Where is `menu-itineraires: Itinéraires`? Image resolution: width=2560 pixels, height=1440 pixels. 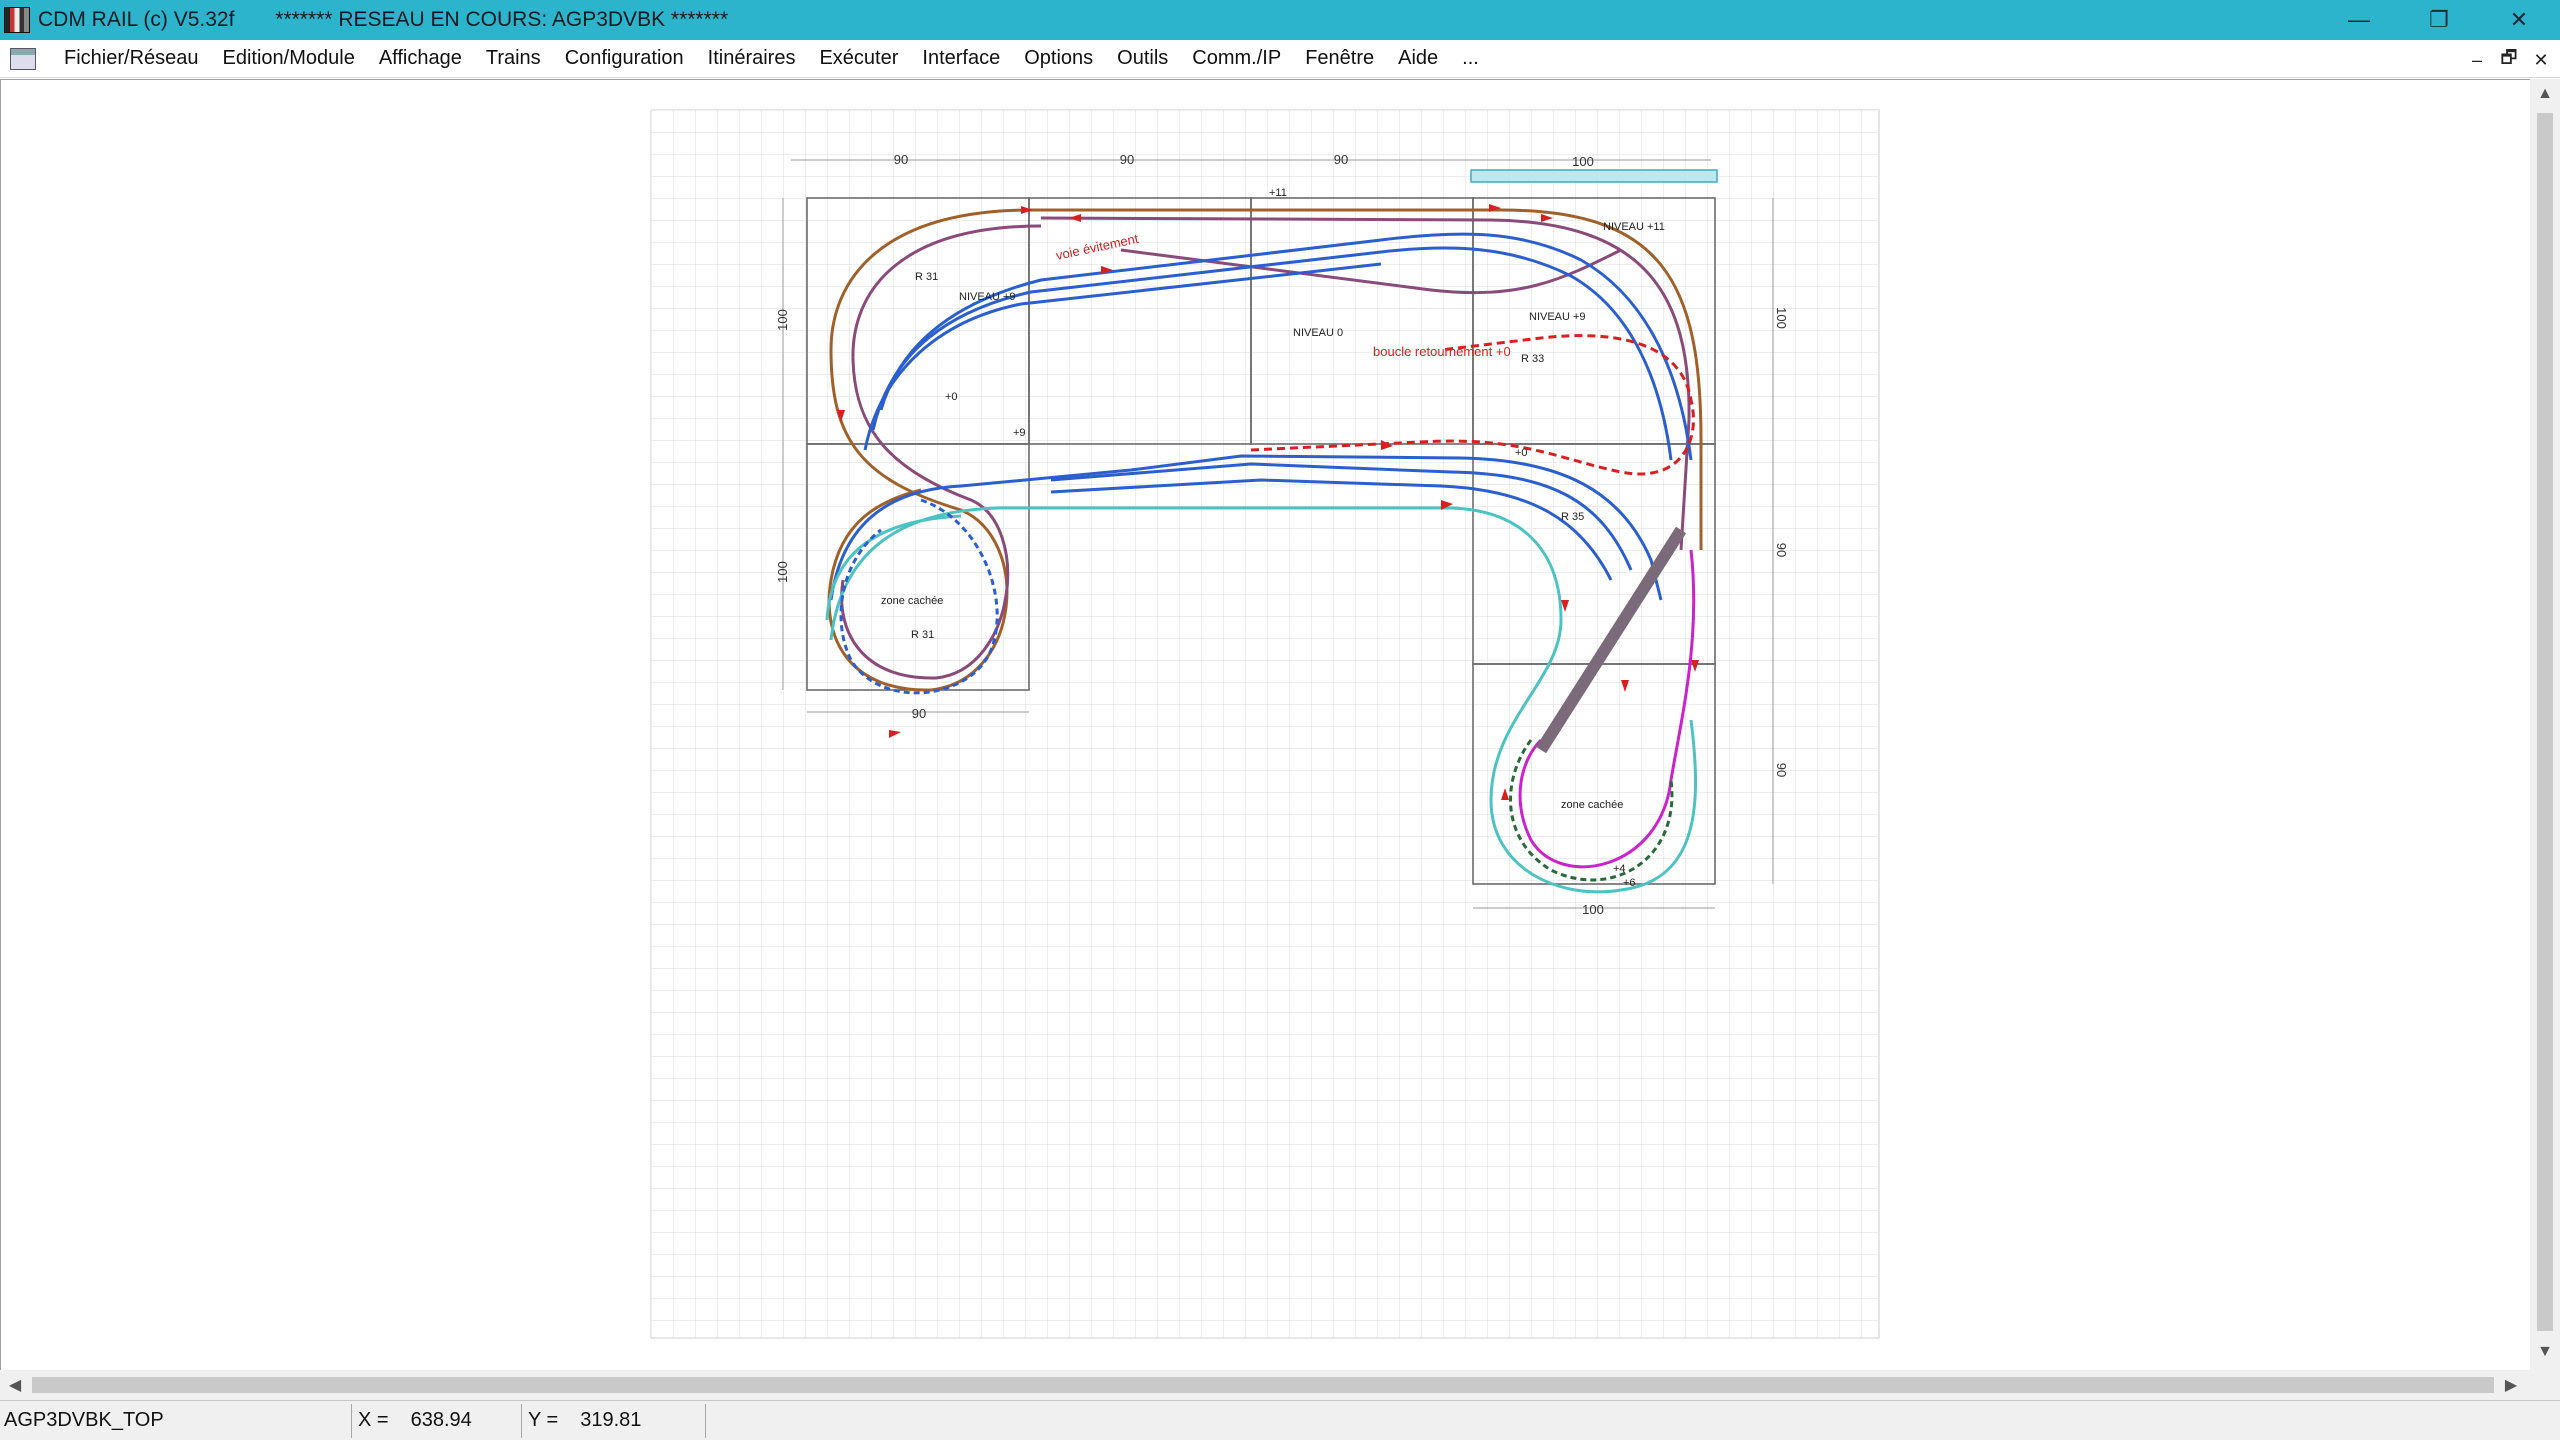 menu-itineraires: Itinéraires is located at coordinates (752, 58).